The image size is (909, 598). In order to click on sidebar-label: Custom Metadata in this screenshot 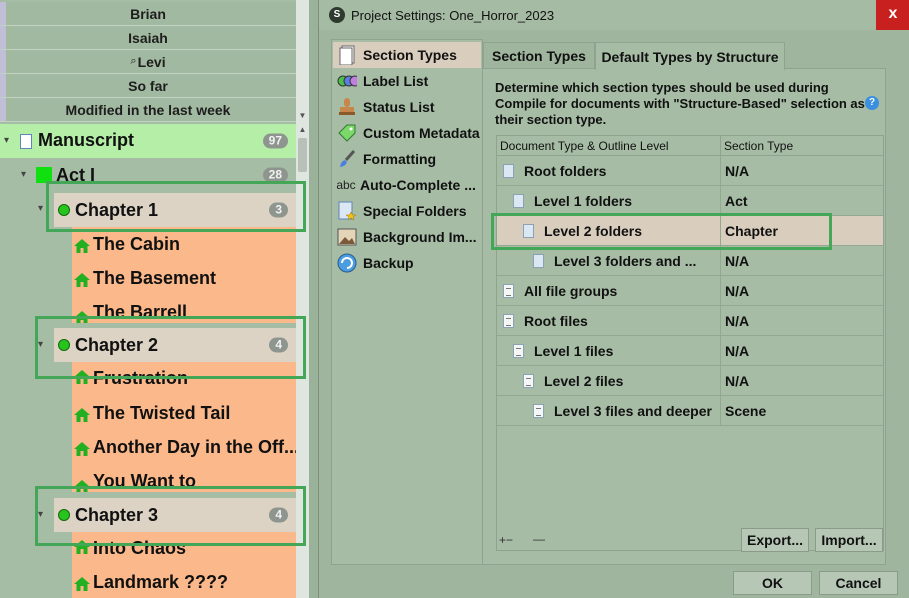, I will do `click(421, 133)`.